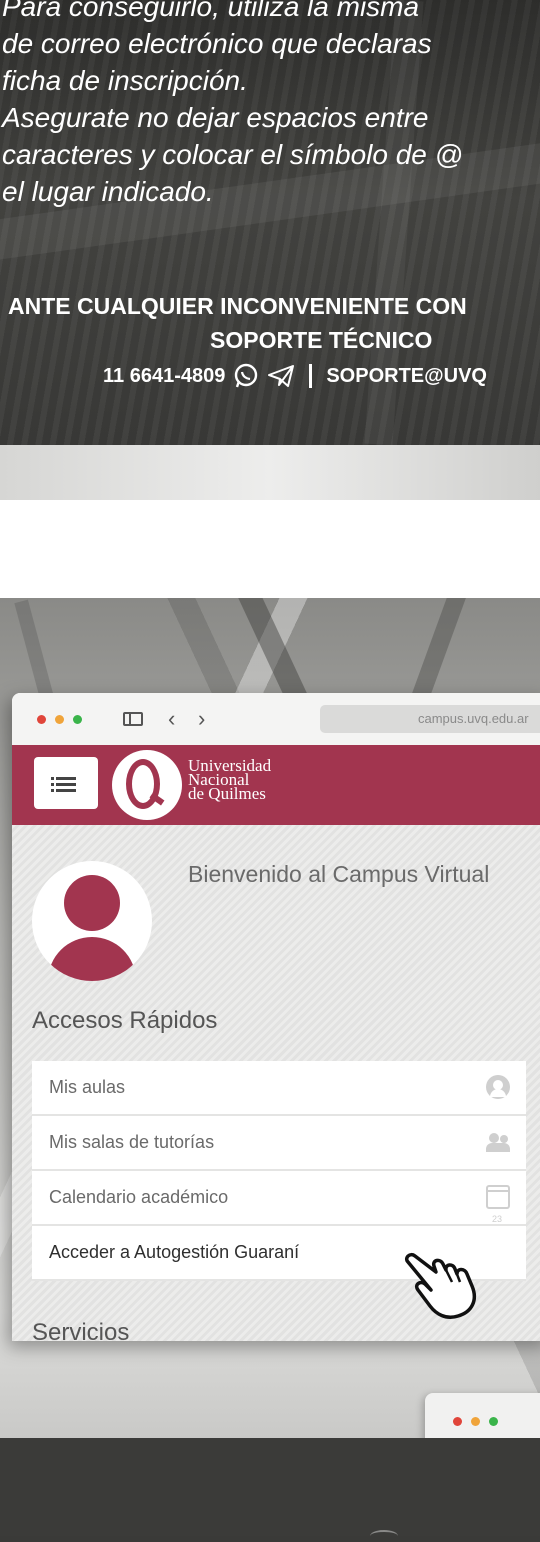  I want to click on browser-toolbar: ‹ › campus.uvq.edu.ar, so click(276, 719).